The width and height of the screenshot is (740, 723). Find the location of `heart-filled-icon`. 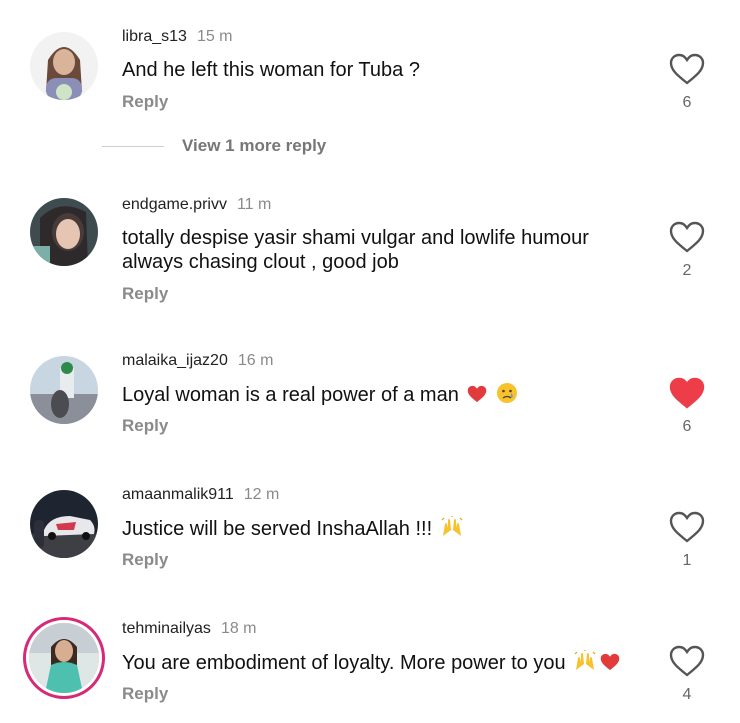

heart-filled-icon is located at coordinates (687, 393).